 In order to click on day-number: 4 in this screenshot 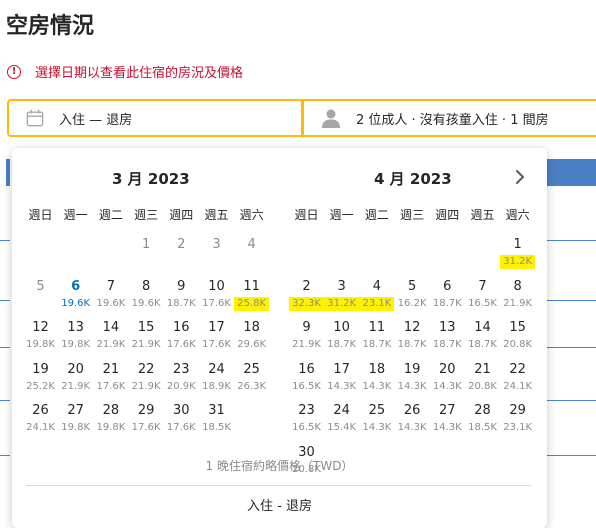, I will do `click(251, 244)`.